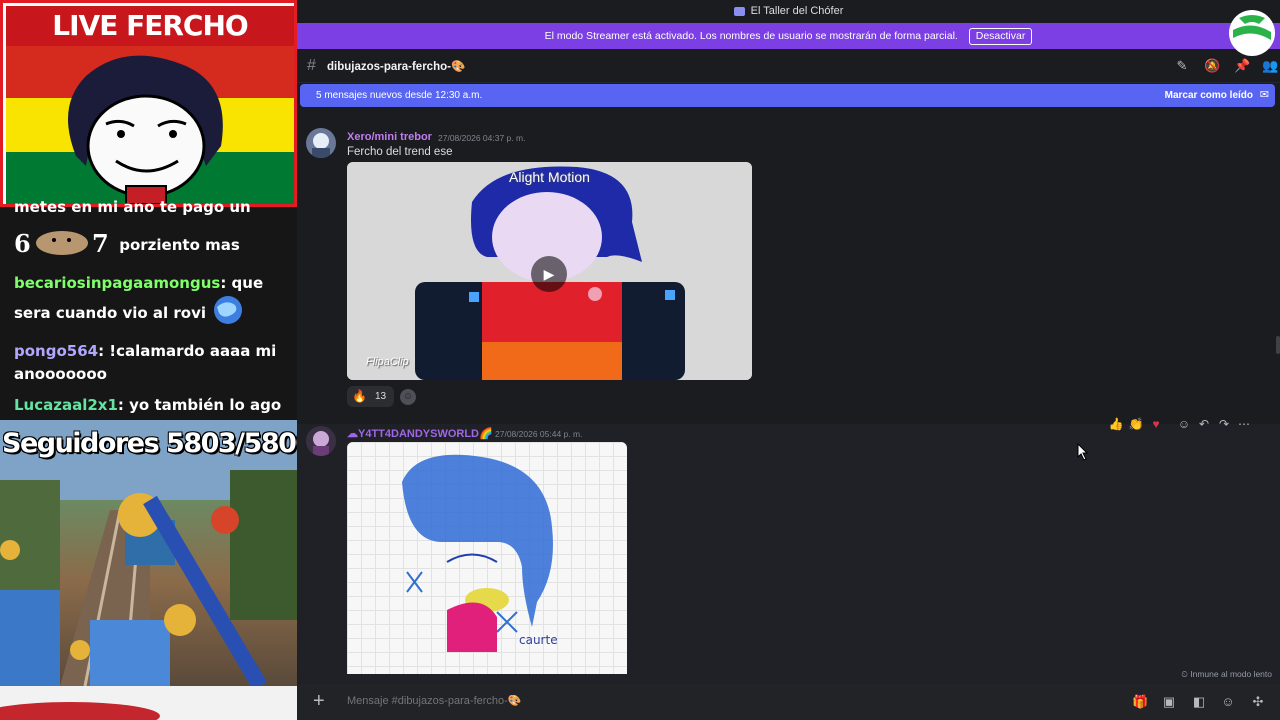 This screenshot has height=720, width=1280. I want to click on disable-streamer-mode-button: Desactivar, so click(1000, 36).